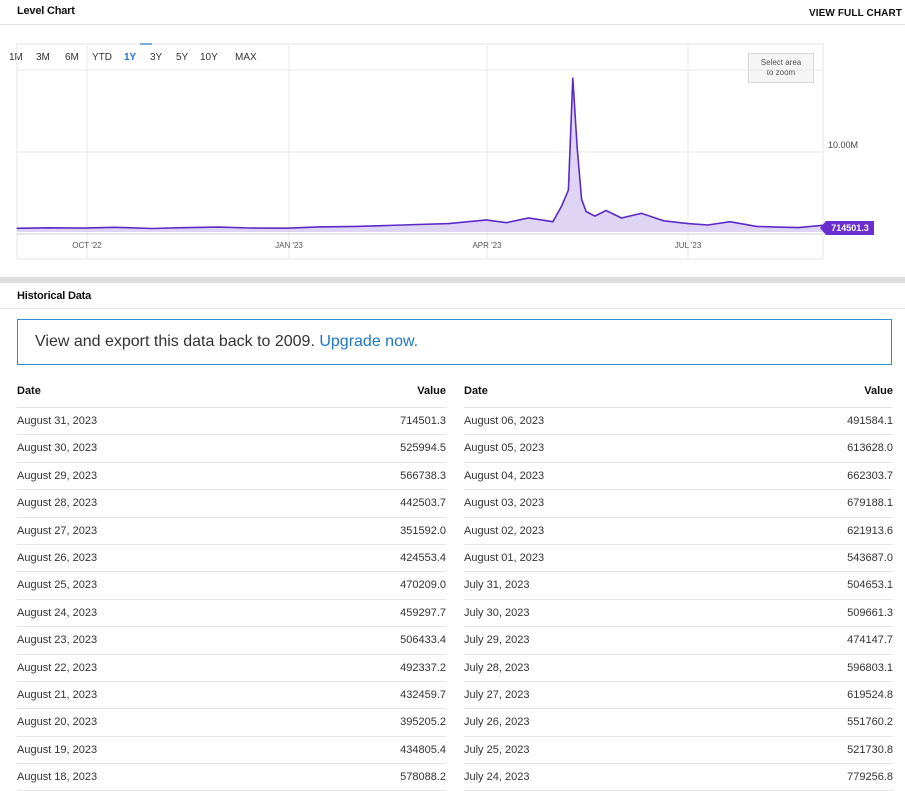  Describe the element at coordinates (231, 504) in the screenshot. I see `table-row: August 28, 2023 442503.7` at that location.